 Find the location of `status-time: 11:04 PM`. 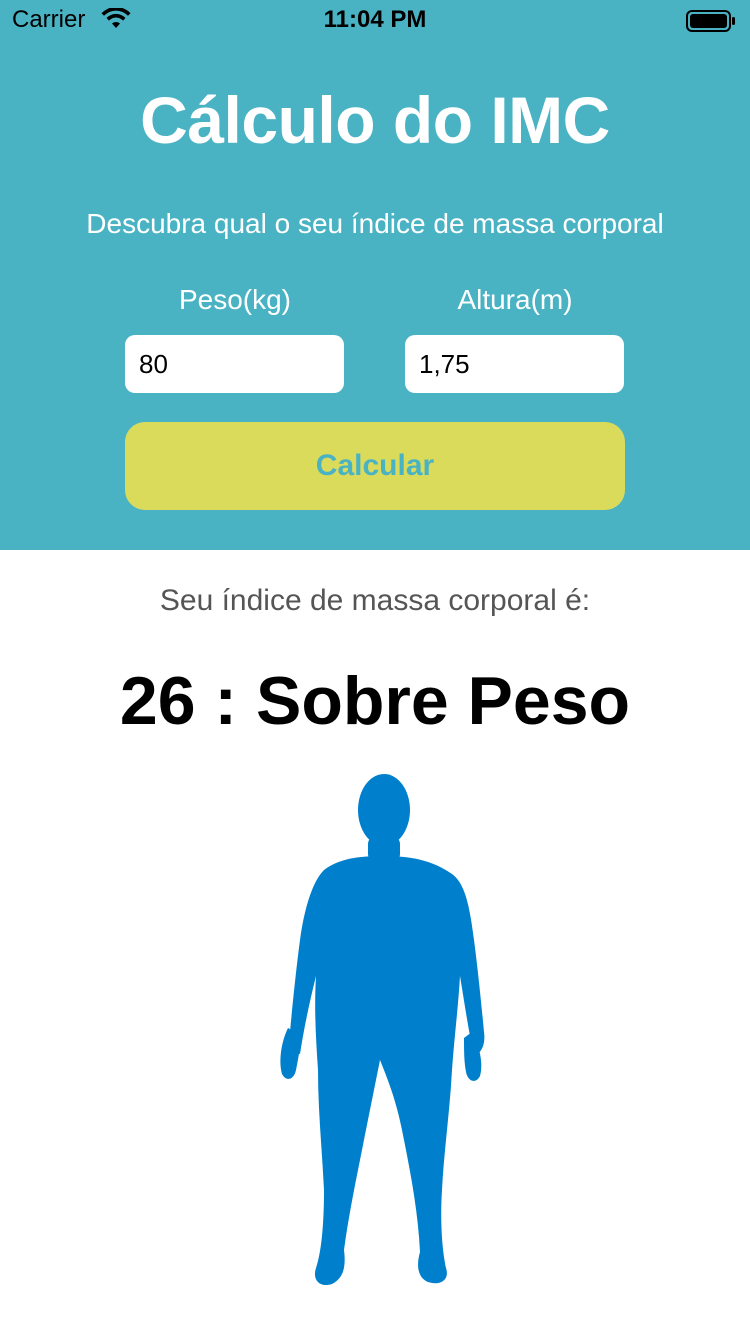

status-time: 11:04 PM is located at coordinates (375, 19).